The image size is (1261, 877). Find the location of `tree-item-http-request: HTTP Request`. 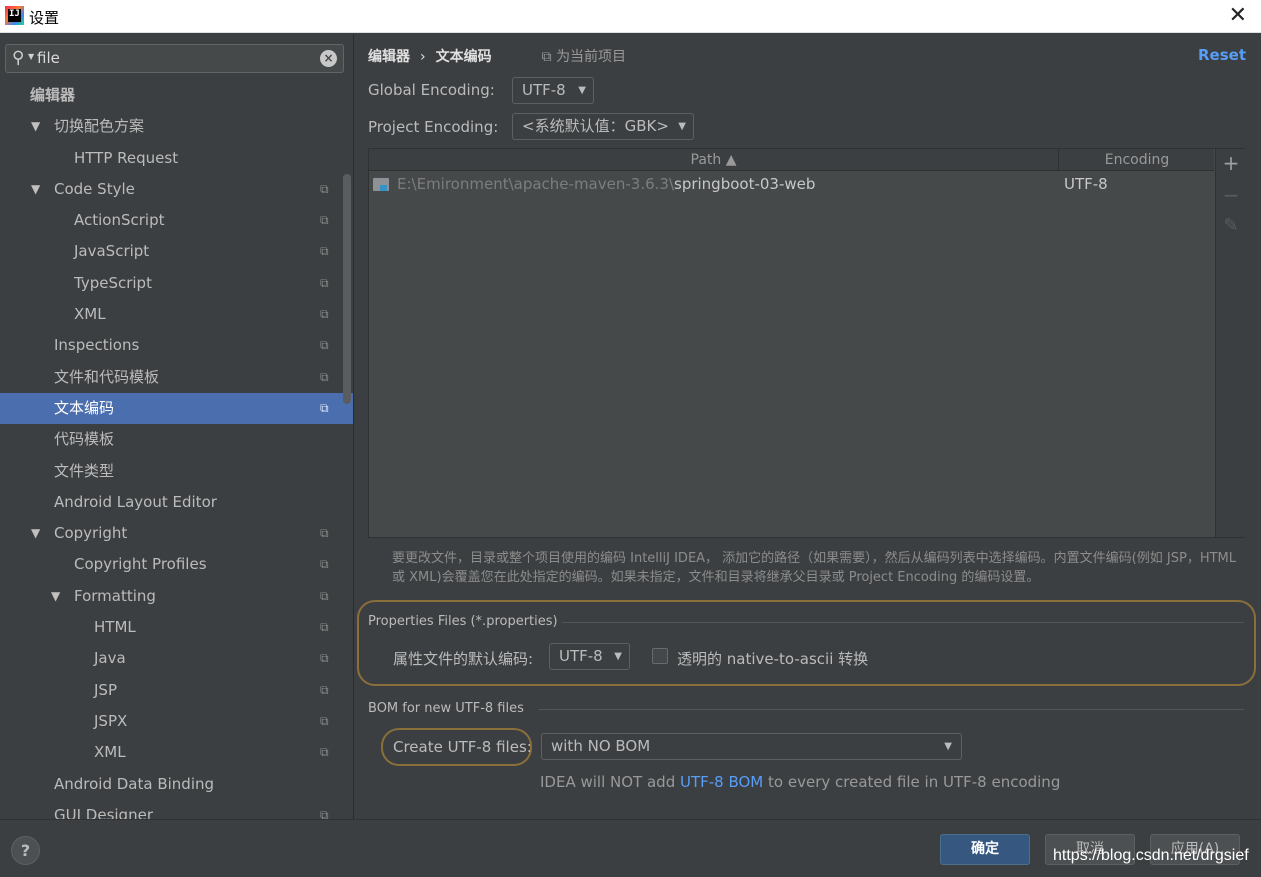

tree-item-http-request: HTTP Request is located at coordinates (176, 158).